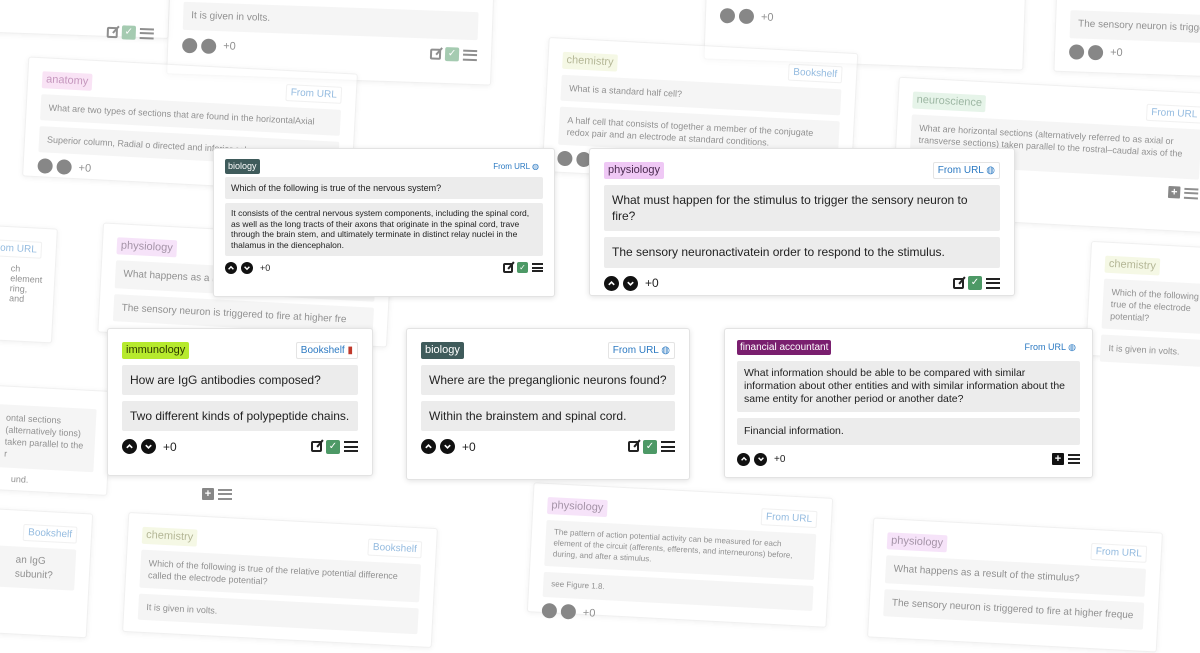 The width and height of the screenshot is (1200, 653). Describe the element at coordinates (350, 350) in the screenshot. I see `book-icon: ▮` at that location.